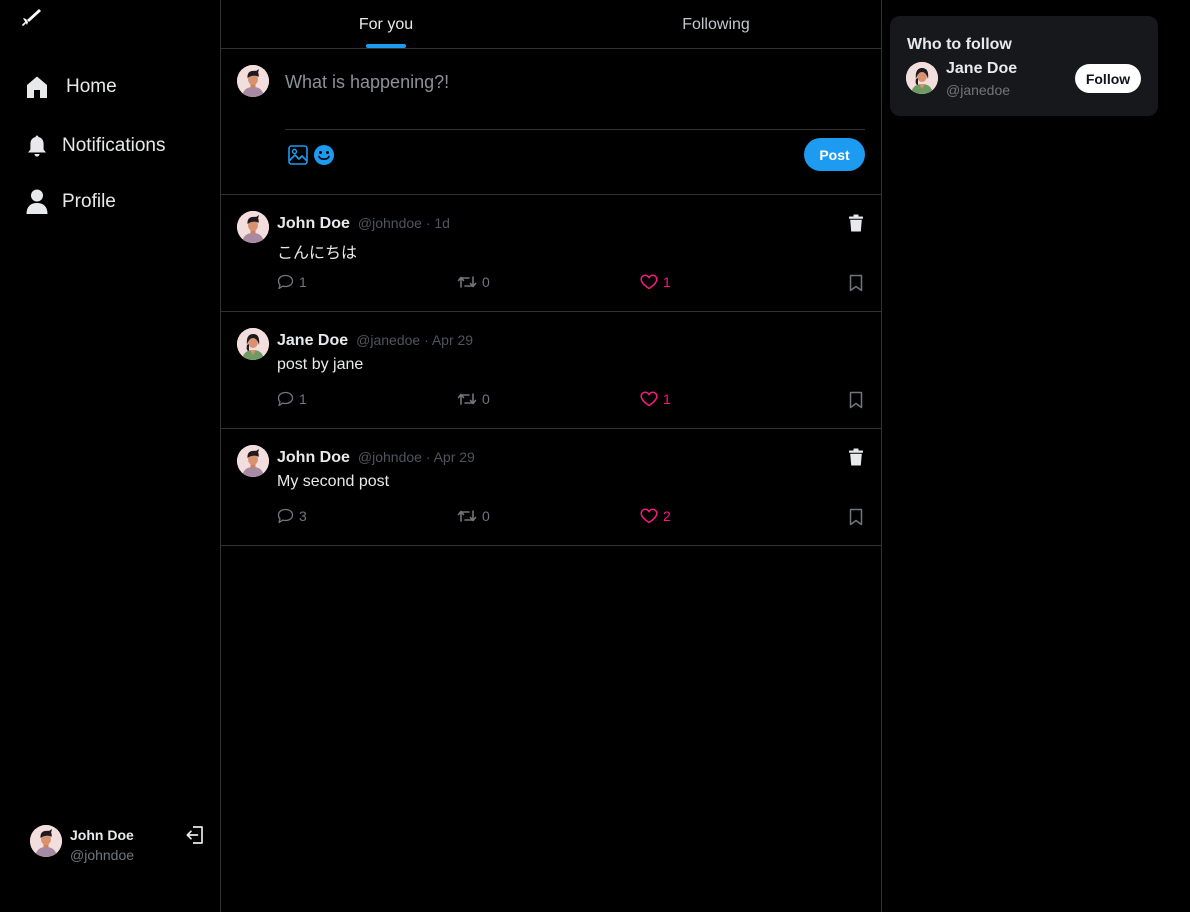 The height and width of the screenshot is (912, 1190). What do you see at coordinates (575, 82) in the screenshot?
I see `compose-input` at bounding box center [575, 82].